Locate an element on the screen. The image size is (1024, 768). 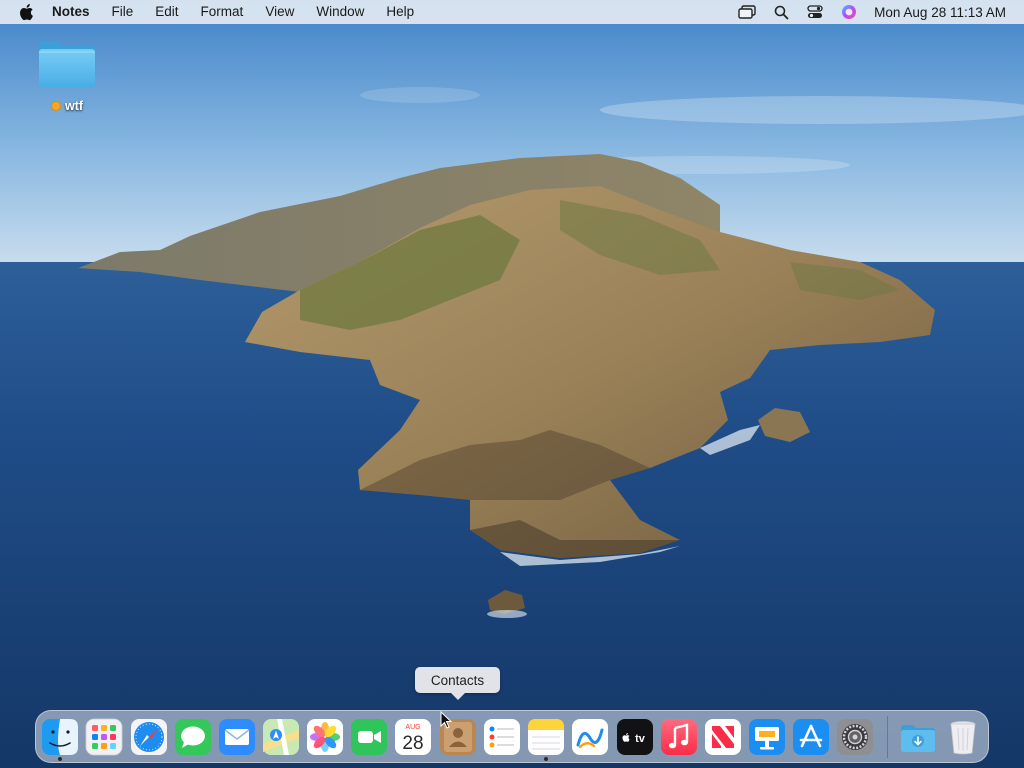
dock-launchpad is located at coordinates (104, 737).